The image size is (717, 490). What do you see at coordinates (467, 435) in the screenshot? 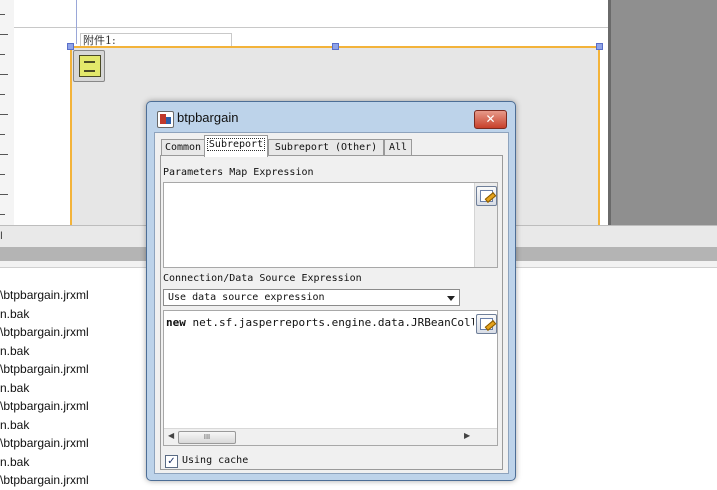
I see `scroll-right-icon: ▶` at bounding box center [467, 435].